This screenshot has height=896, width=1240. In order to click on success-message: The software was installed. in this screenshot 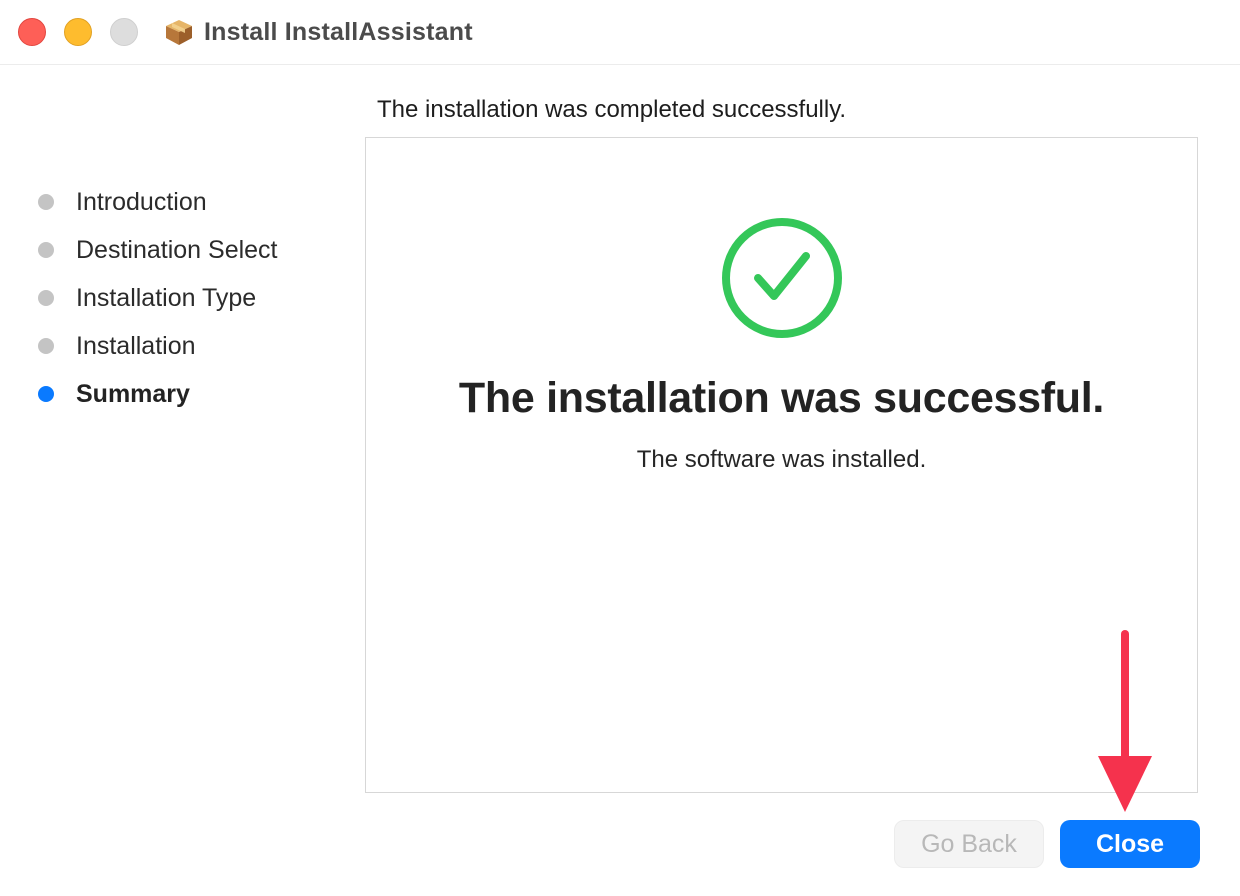, I will do `click(781, 459)`.